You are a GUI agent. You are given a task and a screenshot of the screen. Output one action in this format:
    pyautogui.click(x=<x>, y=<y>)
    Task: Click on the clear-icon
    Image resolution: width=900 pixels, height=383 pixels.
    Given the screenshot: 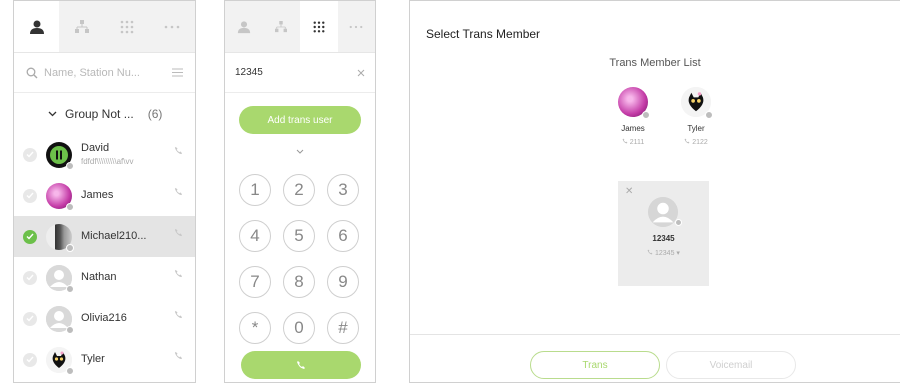 What is the action you would take?
    pyautogui.click(x=361, y=73)
    